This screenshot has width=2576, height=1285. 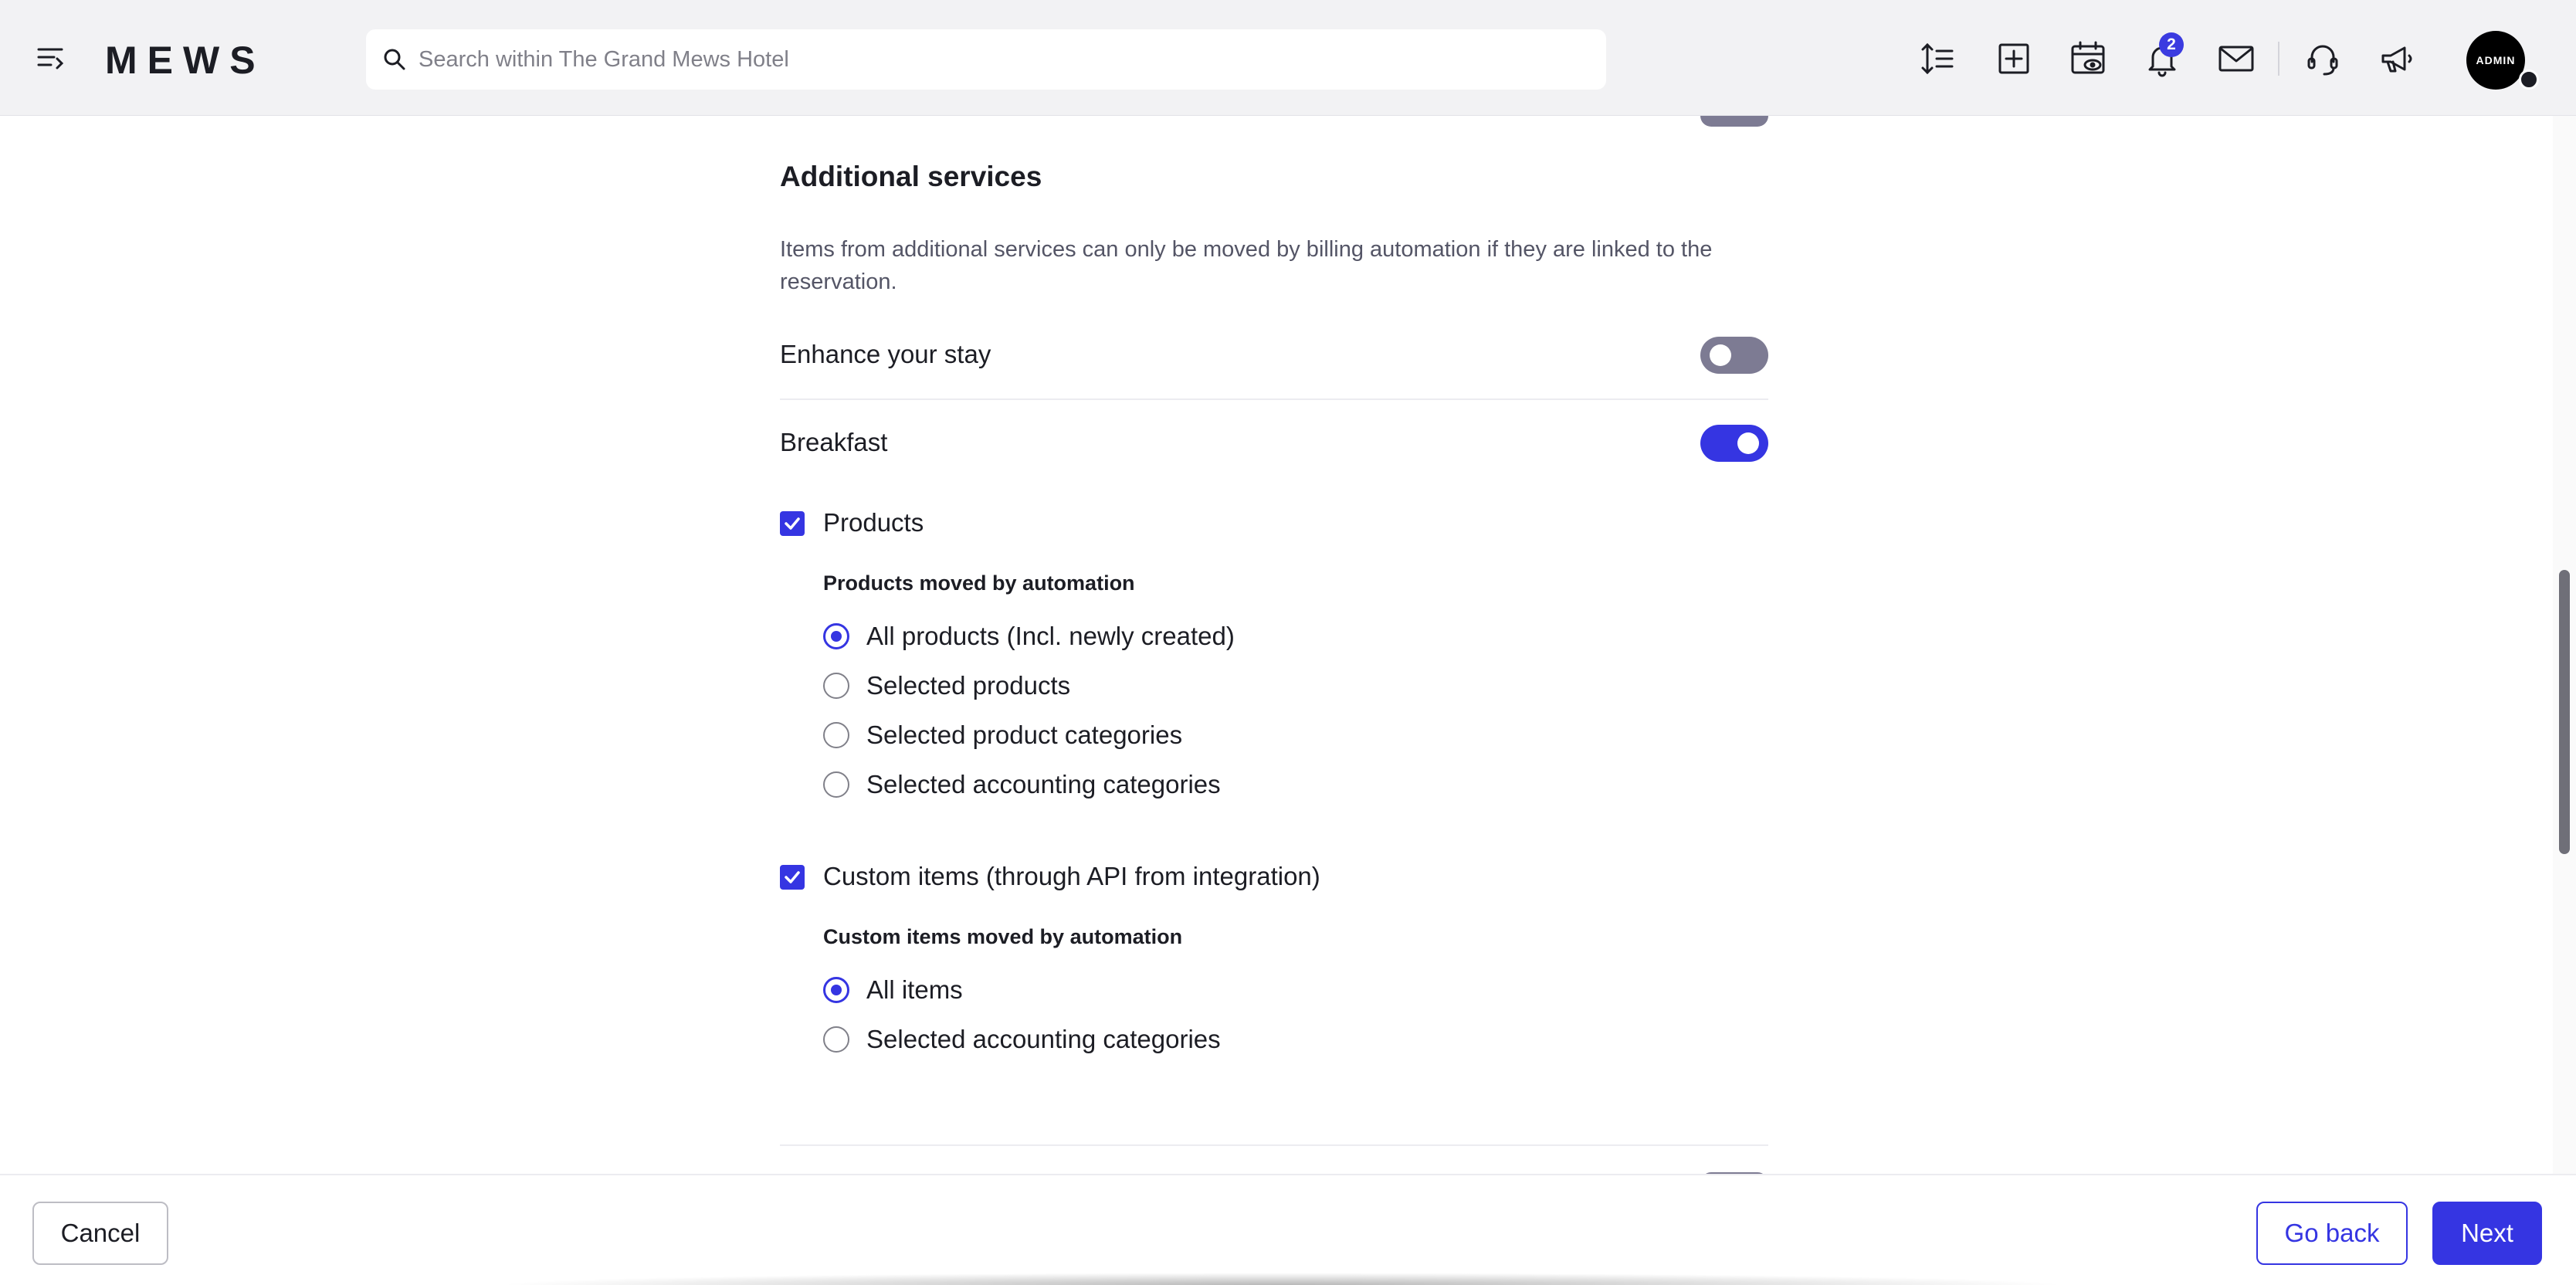 What do you see at coordinates (2495, 60) in the screenshot?
I see `avatar: ADMIN` at bounding box center [2495, 60].